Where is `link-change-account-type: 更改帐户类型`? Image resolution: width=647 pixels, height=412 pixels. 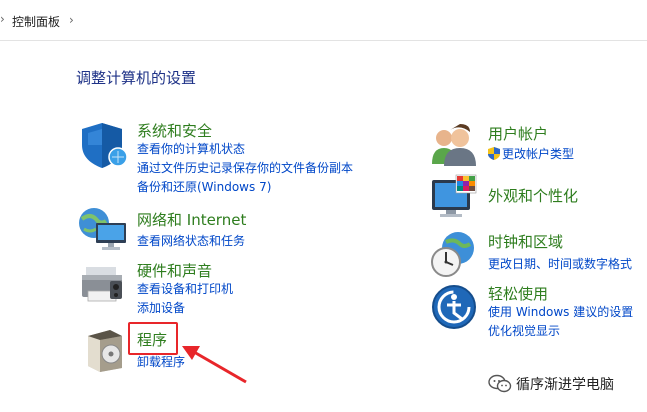 link-change-account-type: 更改帐户类型 is located at coordinates (531, 154).